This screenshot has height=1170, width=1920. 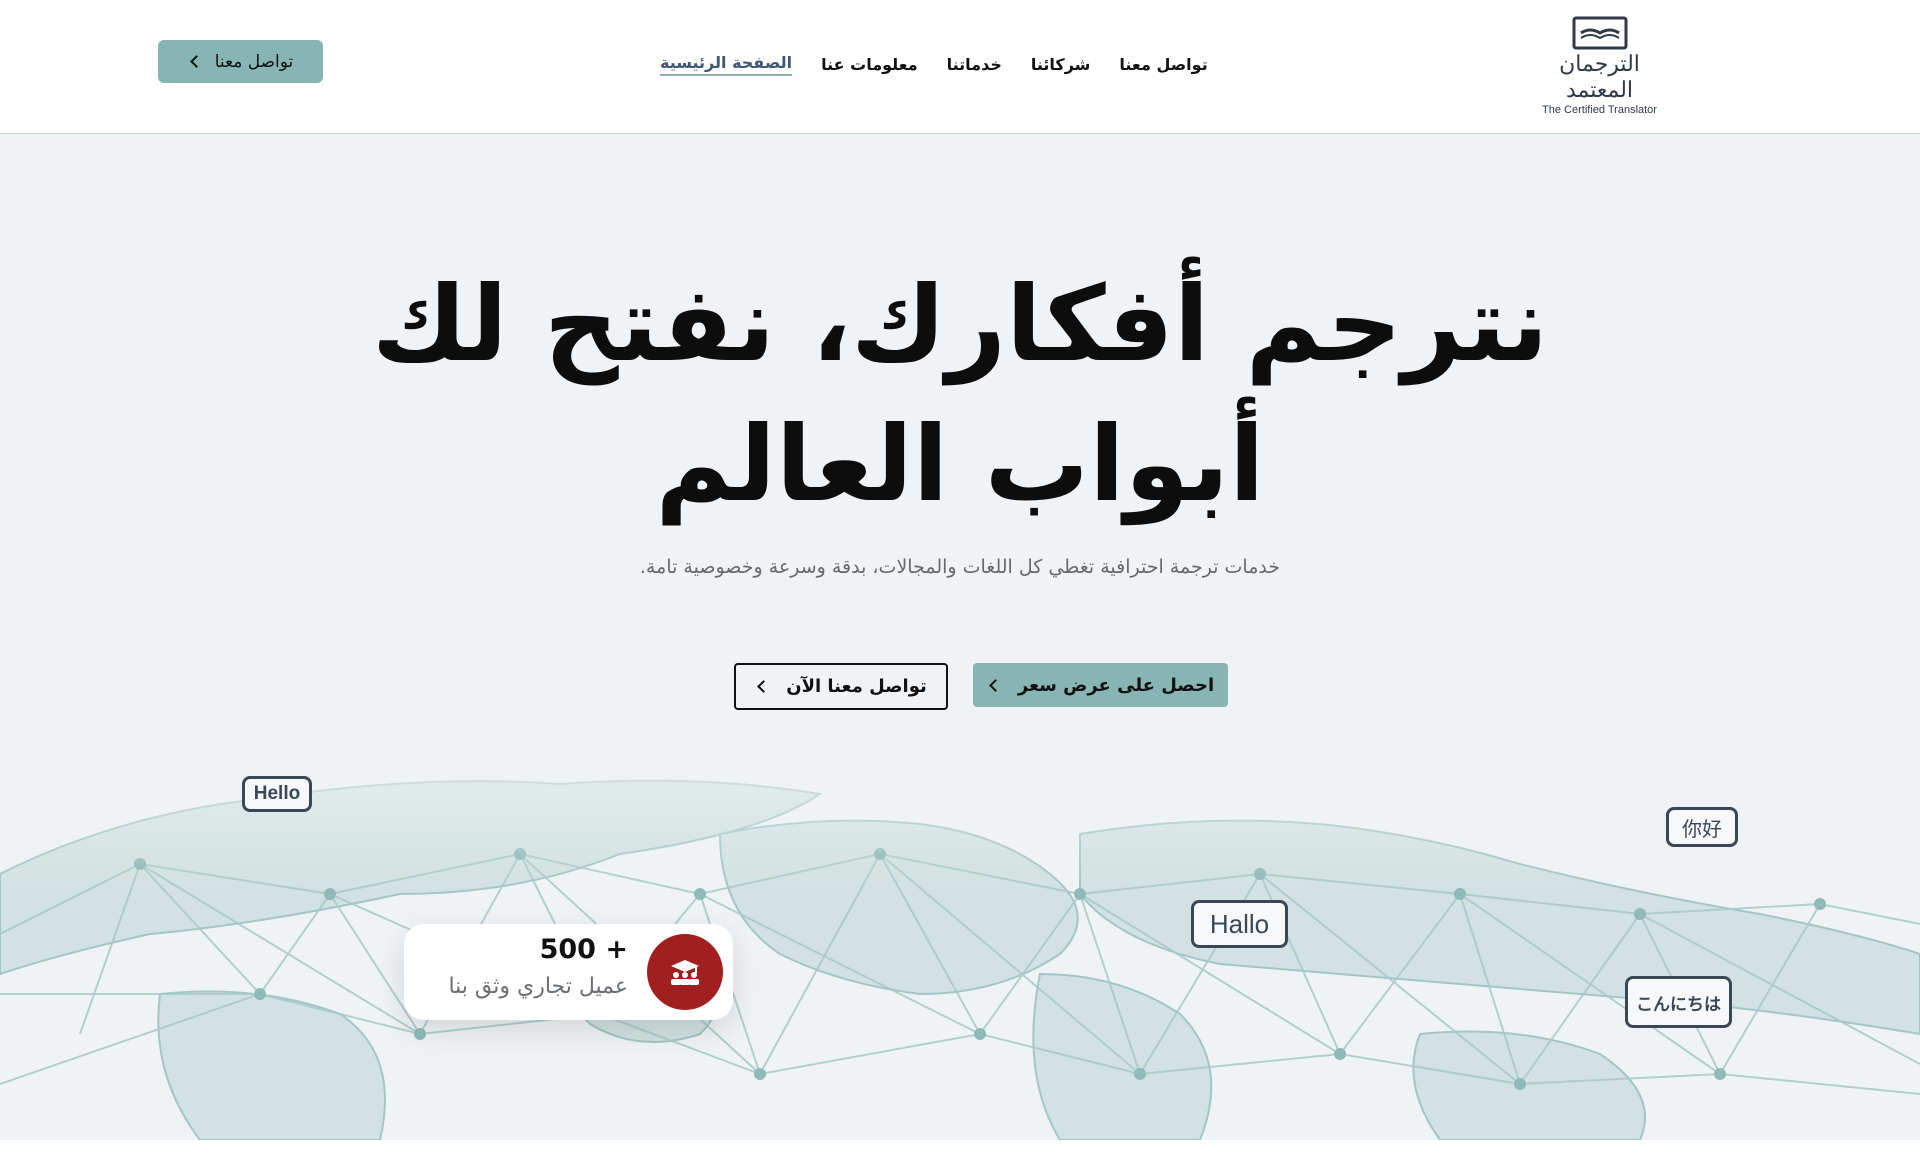 I want to click on speech-bubble-hallo-text: Hallo, so click(x=1239, y=924).